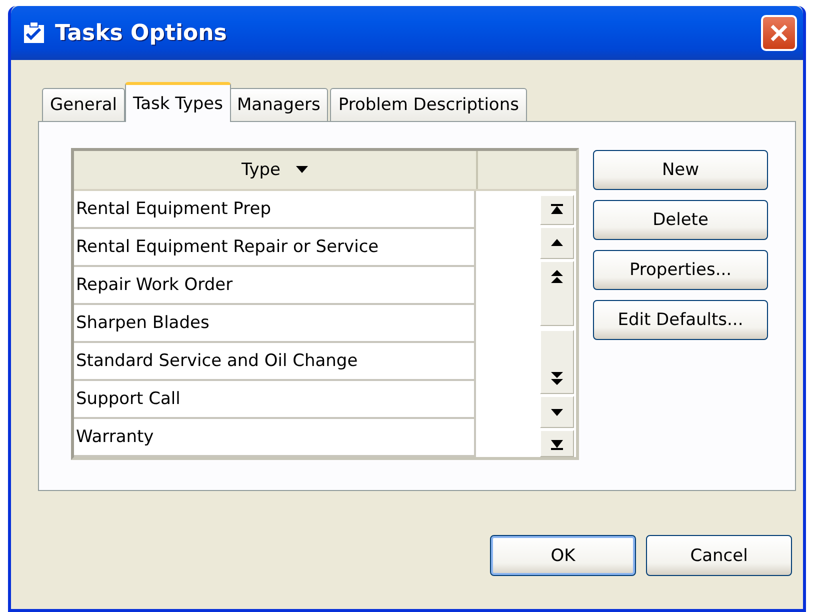 The height and width of the screenshot is (612, 814). I want to click on tab: Problem Descriptions, so click(428, 105).